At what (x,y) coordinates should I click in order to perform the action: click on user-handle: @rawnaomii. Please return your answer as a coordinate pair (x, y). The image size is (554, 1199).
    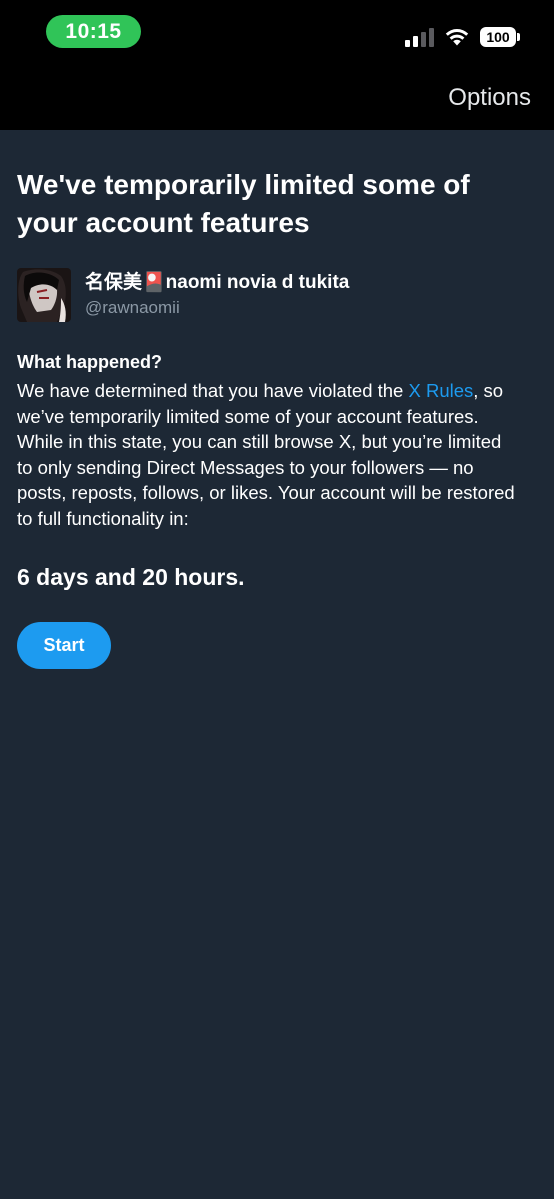
    Looking at the image, I should click on (132, 307).